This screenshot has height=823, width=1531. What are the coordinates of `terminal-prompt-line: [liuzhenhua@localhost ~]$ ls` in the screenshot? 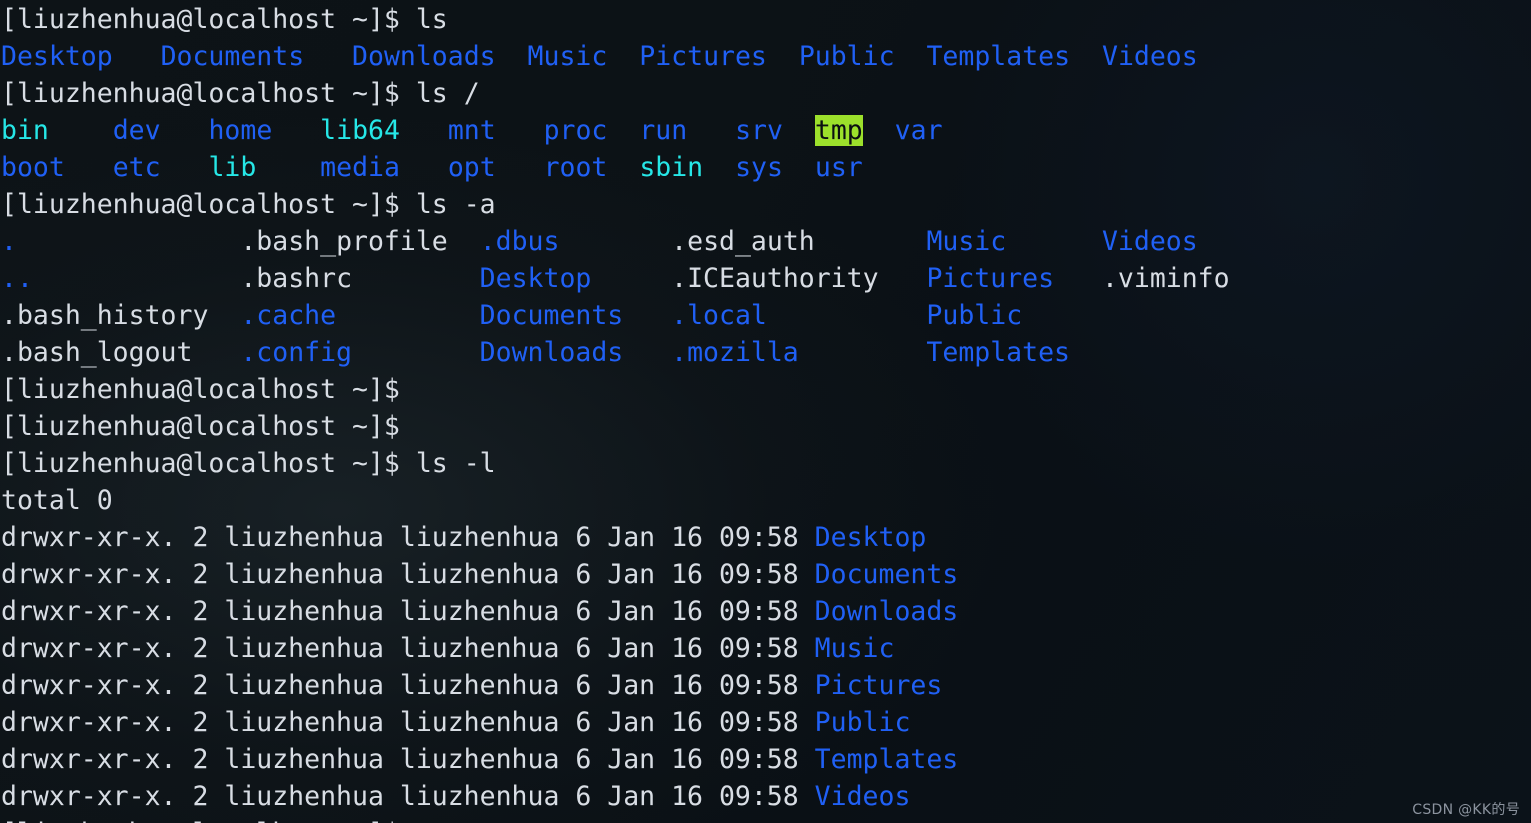 It's located at (615, 19).